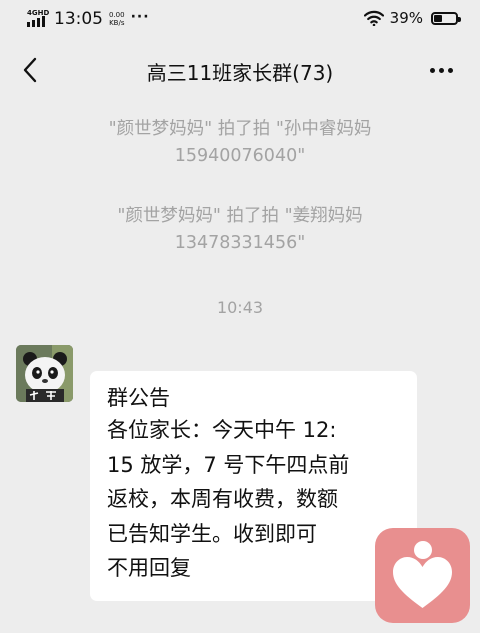 This screenshot has width=480, height=633. What do you see at coordinates (117, 23) in the screenshot?
I see `network-speed-unit: KB/s` at bounding box center [117, 23].